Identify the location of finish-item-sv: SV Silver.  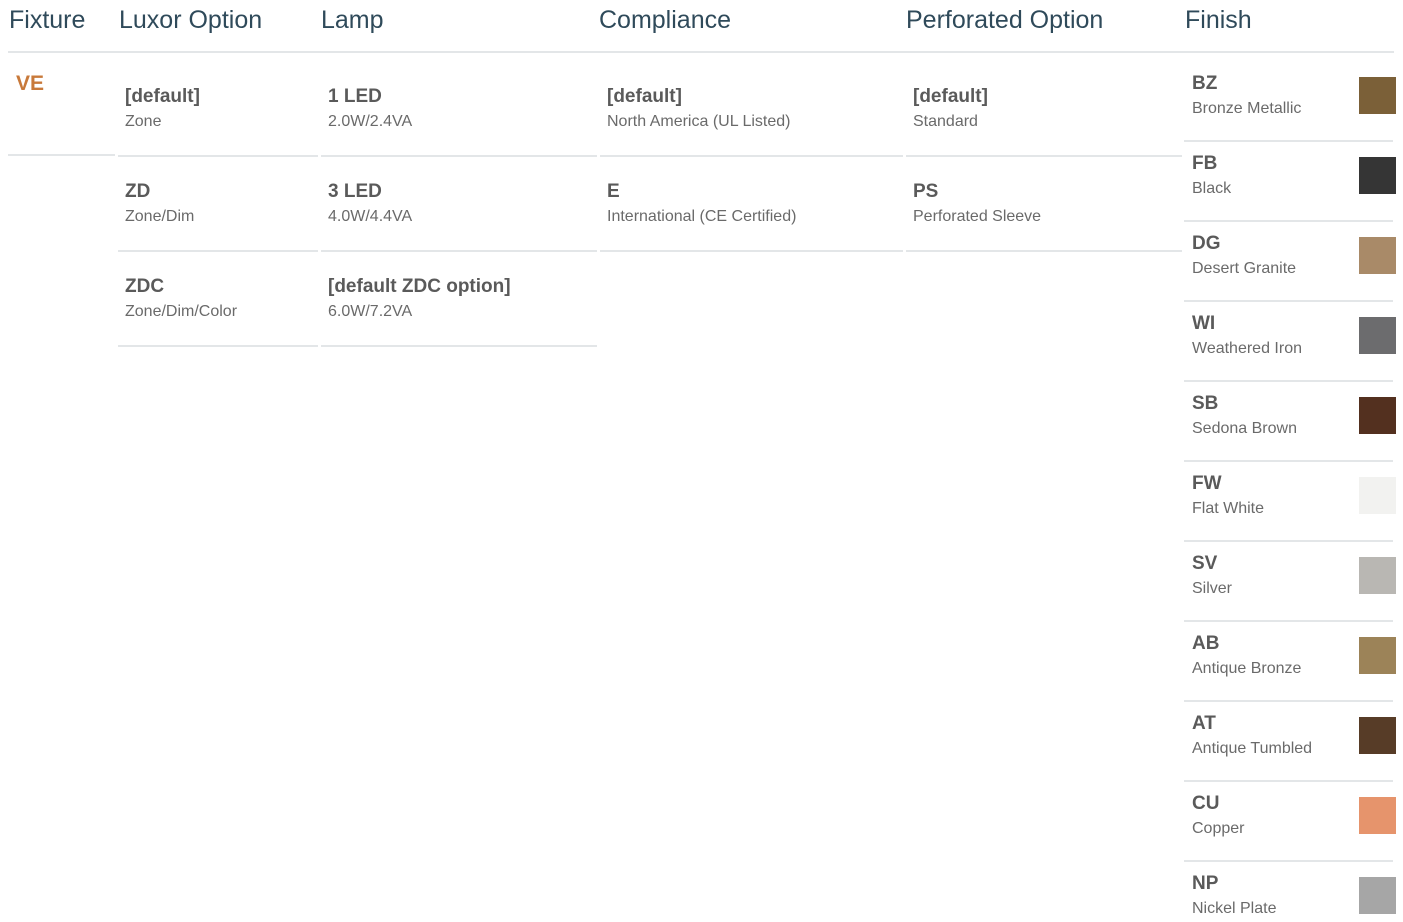
(1290, 582).